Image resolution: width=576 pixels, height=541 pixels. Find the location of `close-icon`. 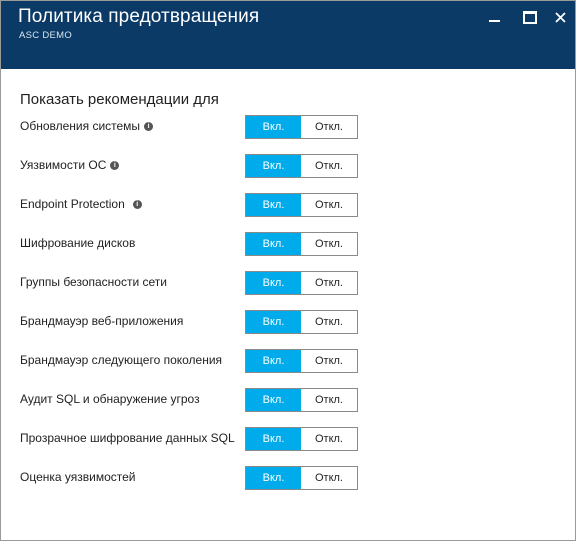

close-icon is located at coordinates (560, 17).